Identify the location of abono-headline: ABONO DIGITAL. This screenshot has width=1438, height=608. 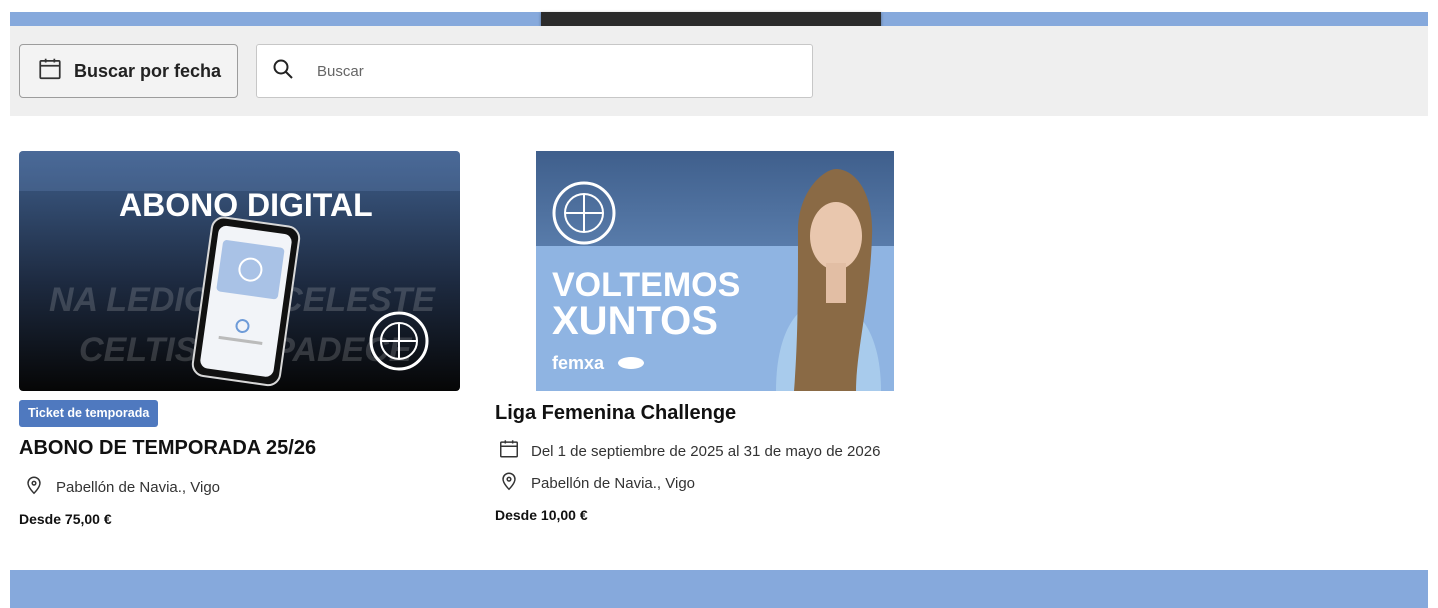
(246, 205).